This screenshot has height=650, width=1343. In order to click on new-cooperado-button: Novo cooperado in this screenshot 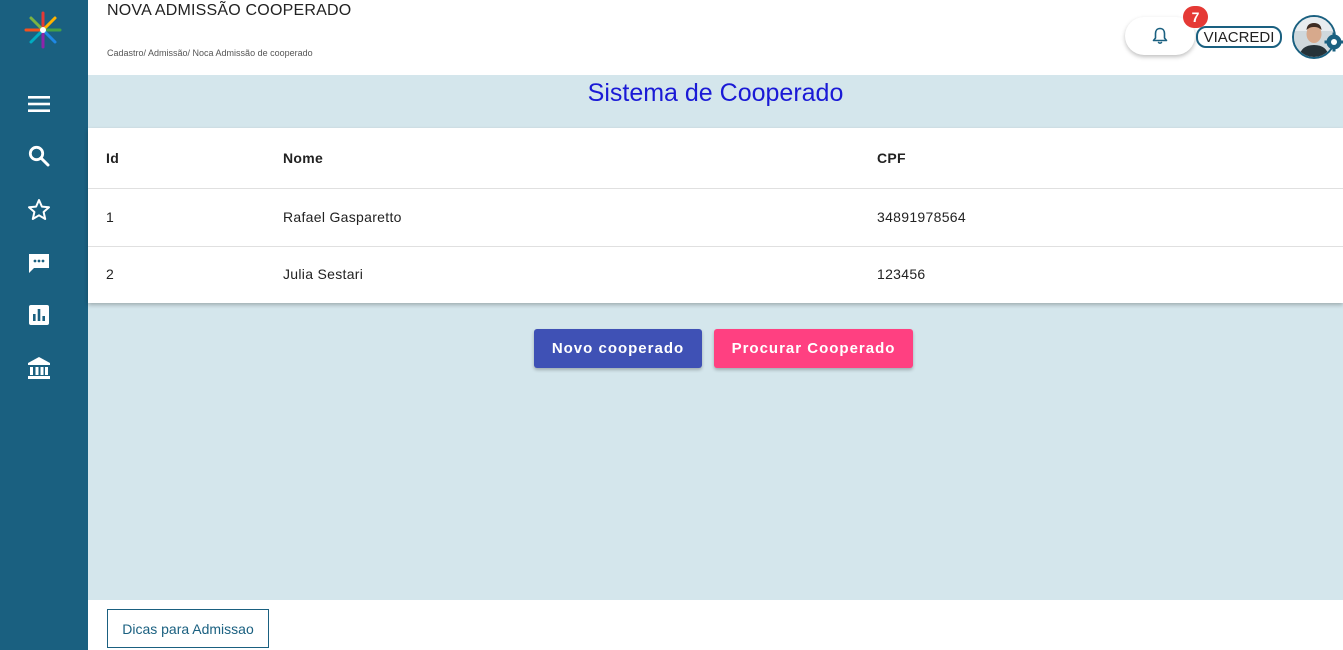, I will do `click(618, 348)`.